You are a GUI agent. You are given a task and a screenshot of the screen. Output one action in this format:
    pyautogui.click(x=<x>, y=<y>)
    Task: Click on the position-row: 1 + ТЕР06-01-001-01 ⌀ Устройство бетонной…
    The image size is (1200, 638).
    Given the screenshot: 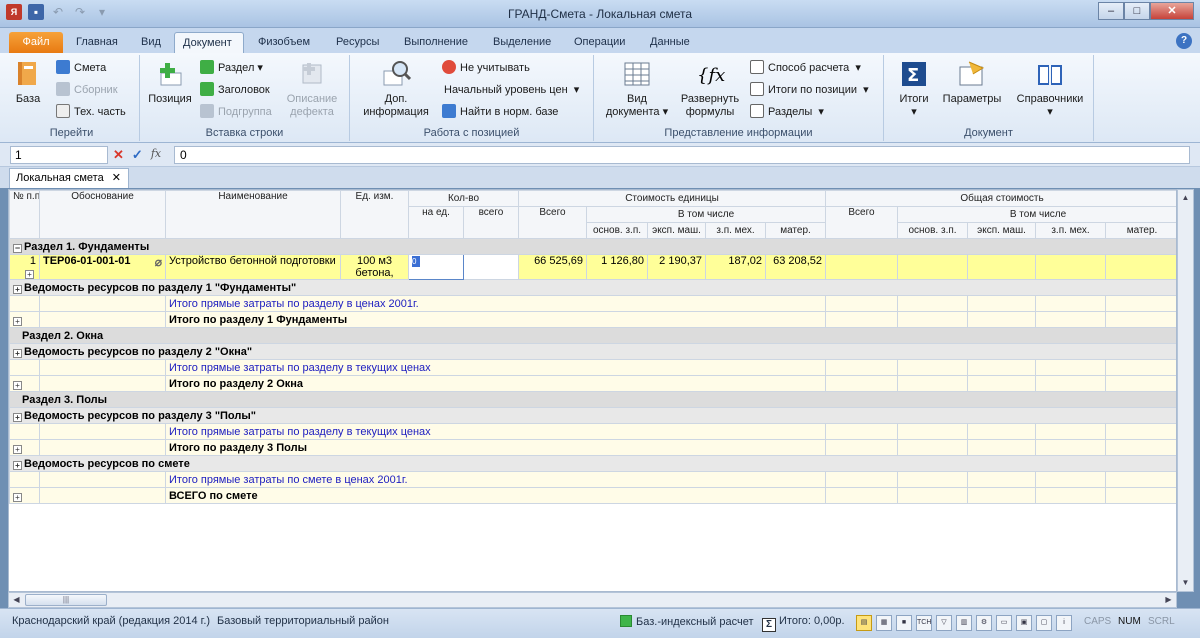 What is the action you would take?
    pyautogui.click(x=592, y=267)
    